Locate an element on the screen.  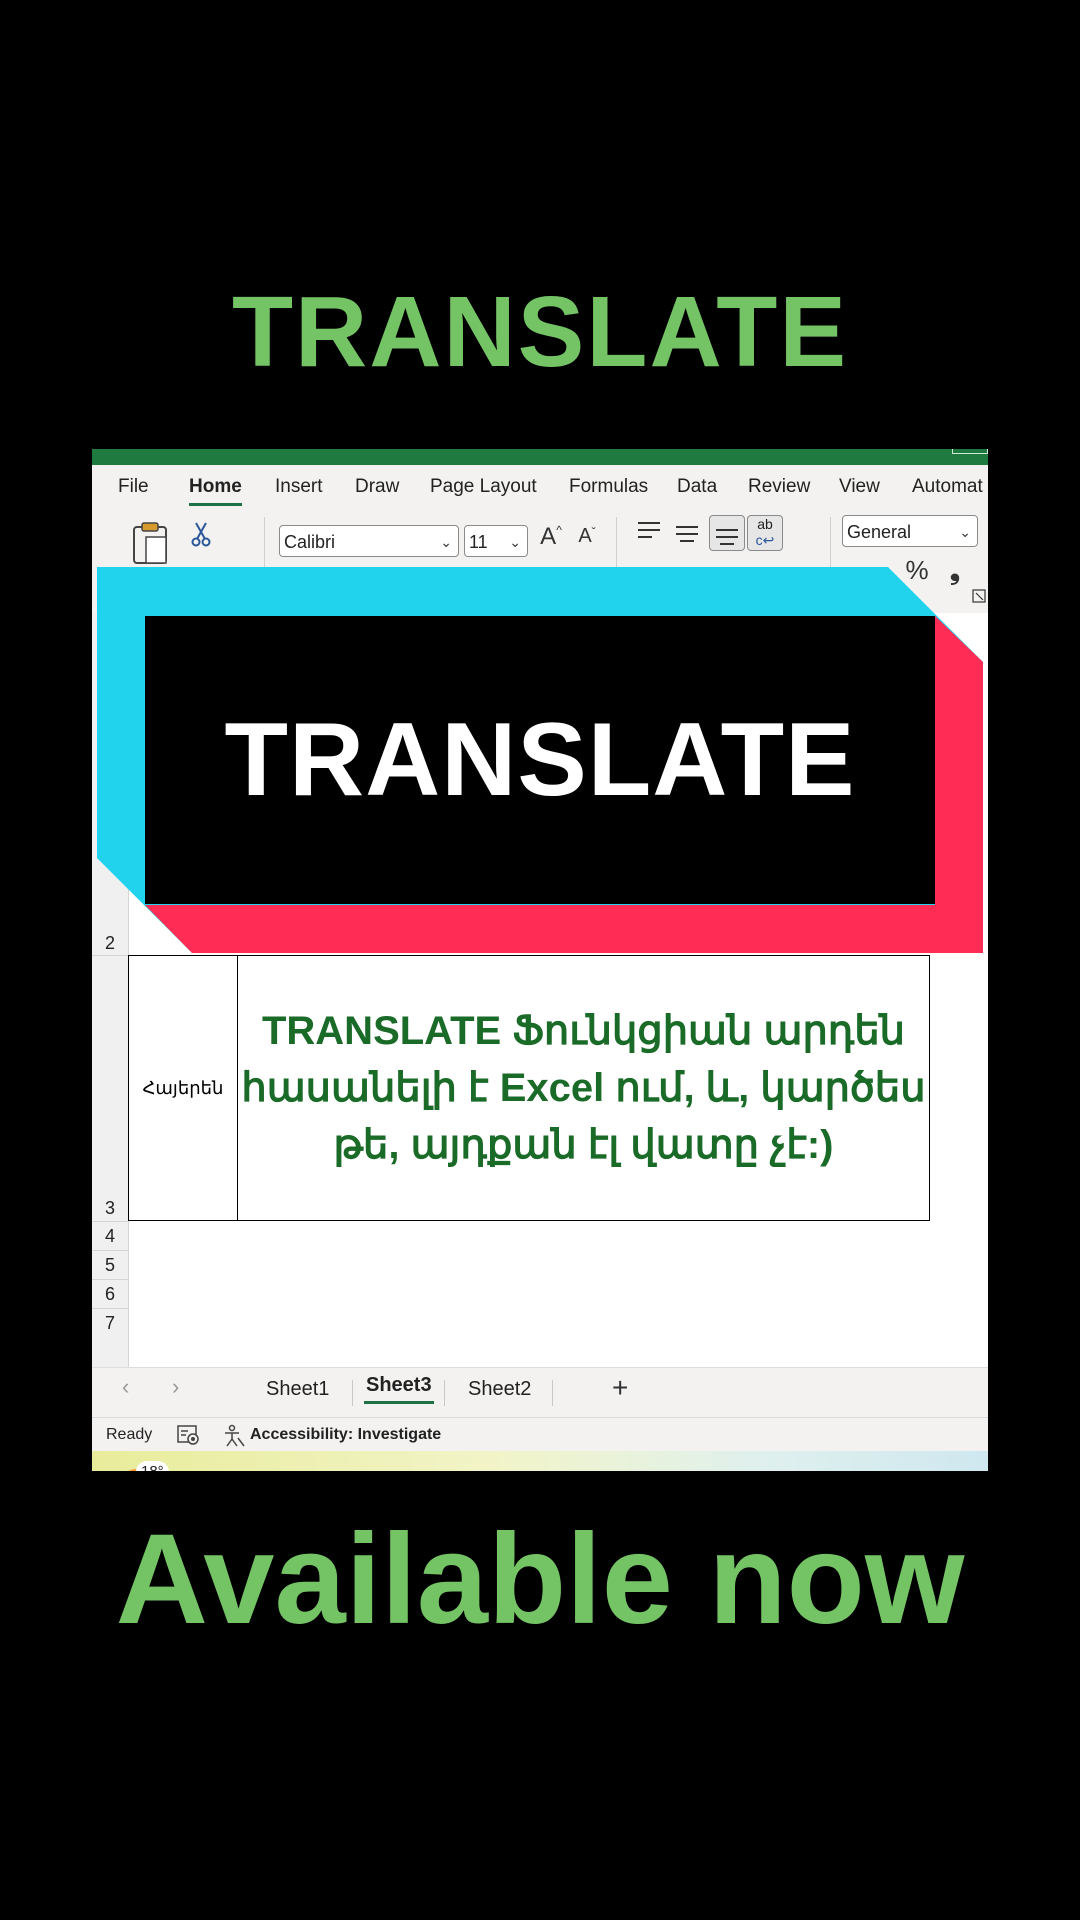
tab-insert: Insert is located at coordinates (299, 487).